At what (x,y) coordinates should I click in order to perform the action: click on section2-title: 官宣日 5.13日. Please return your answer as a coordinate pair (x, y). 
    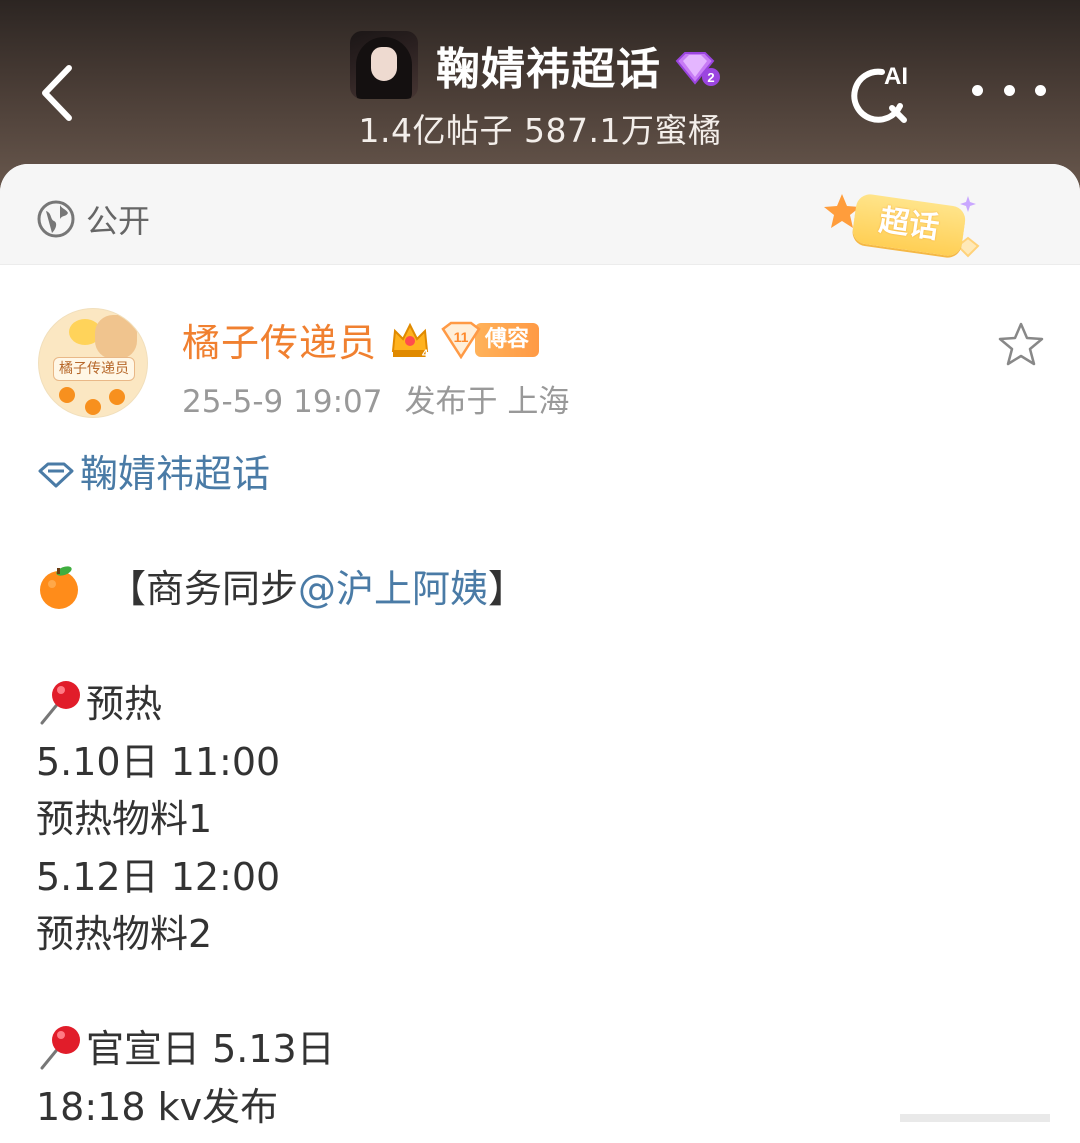
    Looking at the image, I should click on (210, 1049).